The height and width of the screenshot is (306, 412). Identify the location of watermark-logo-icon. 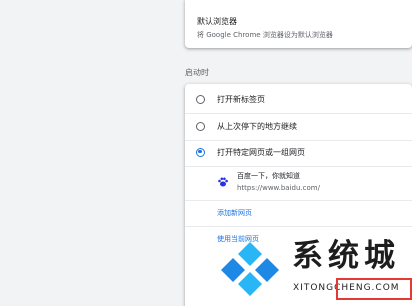
(250, 269).